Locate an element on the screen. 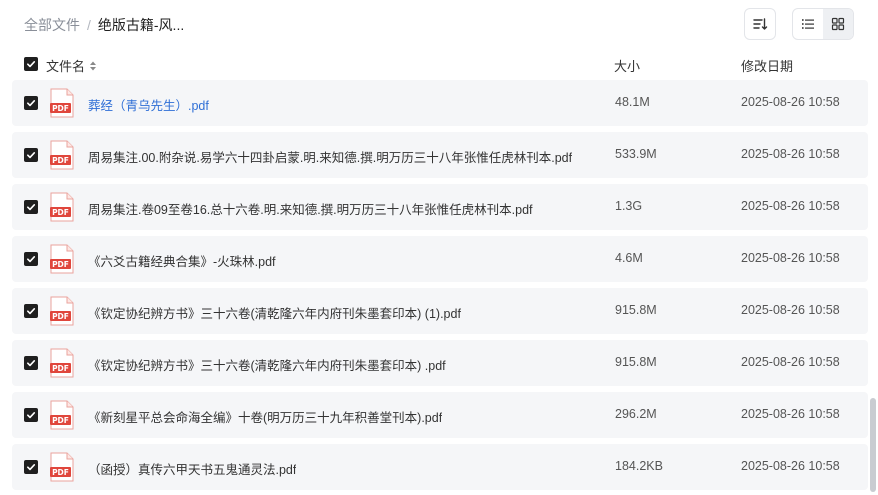 The width and height of the screenshot is (878, 495). sort-button is located at coordinates (760, 24).